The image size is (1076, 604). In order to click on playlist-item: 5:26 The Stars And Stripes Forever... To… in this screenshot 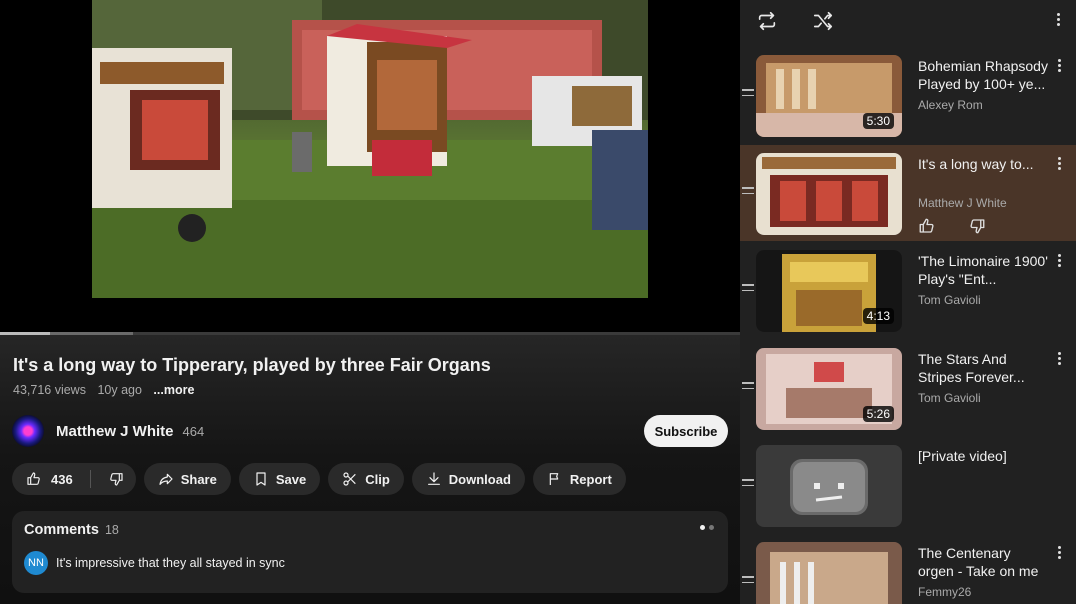, I will do `click(908, 388)`.